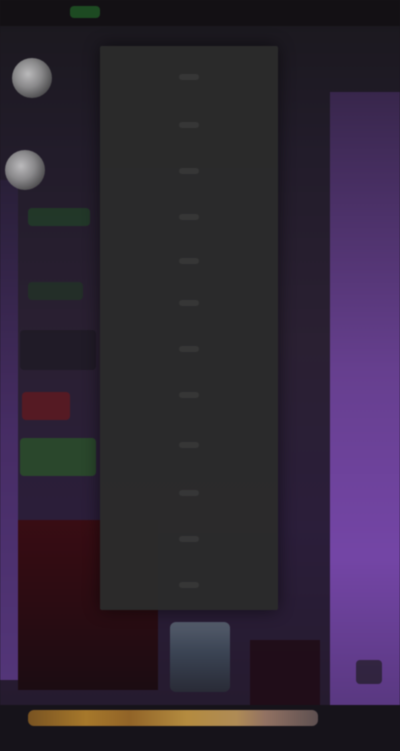 Image resolution: width=400 pixels, height=751 pixels. I want to click on context-menu-item-12-label, so click(189, 585).